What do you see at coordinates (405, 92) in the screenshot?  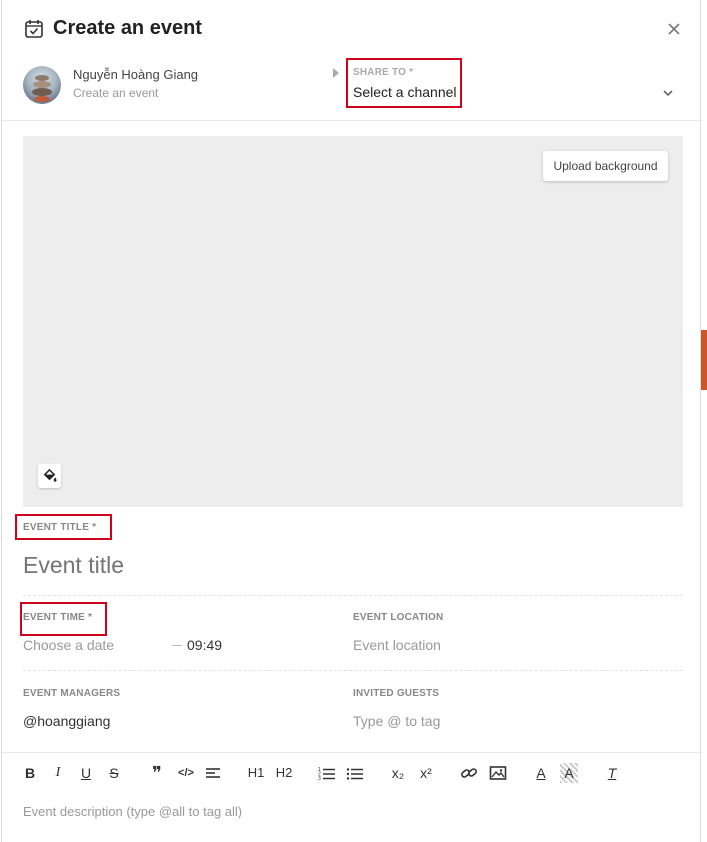 I see `channel-select: Select a channel` at bounding box center [405, 92].